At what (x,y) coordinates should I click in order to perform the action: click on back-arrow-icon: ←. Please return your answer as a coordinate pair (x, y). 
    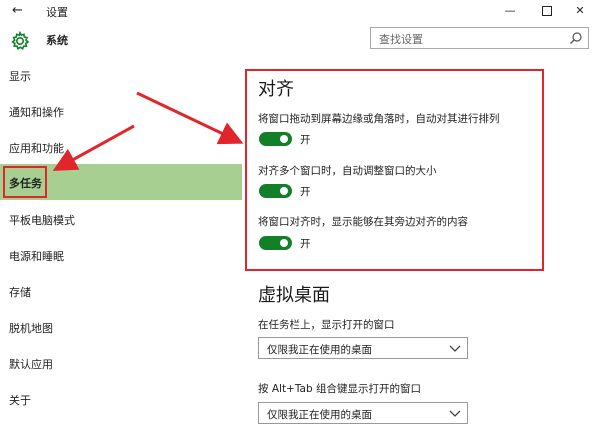
    Looking at the image, I should click on (17, 10).